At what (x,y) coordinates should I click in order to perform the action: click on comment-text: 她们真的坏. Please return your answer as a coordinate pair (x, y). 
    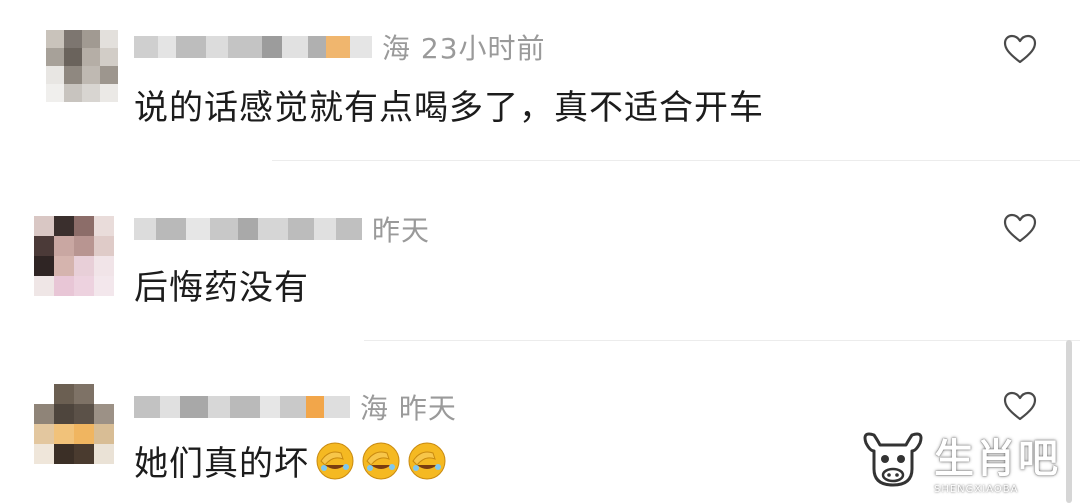
    Looking at the image, I should click on (290, 460).